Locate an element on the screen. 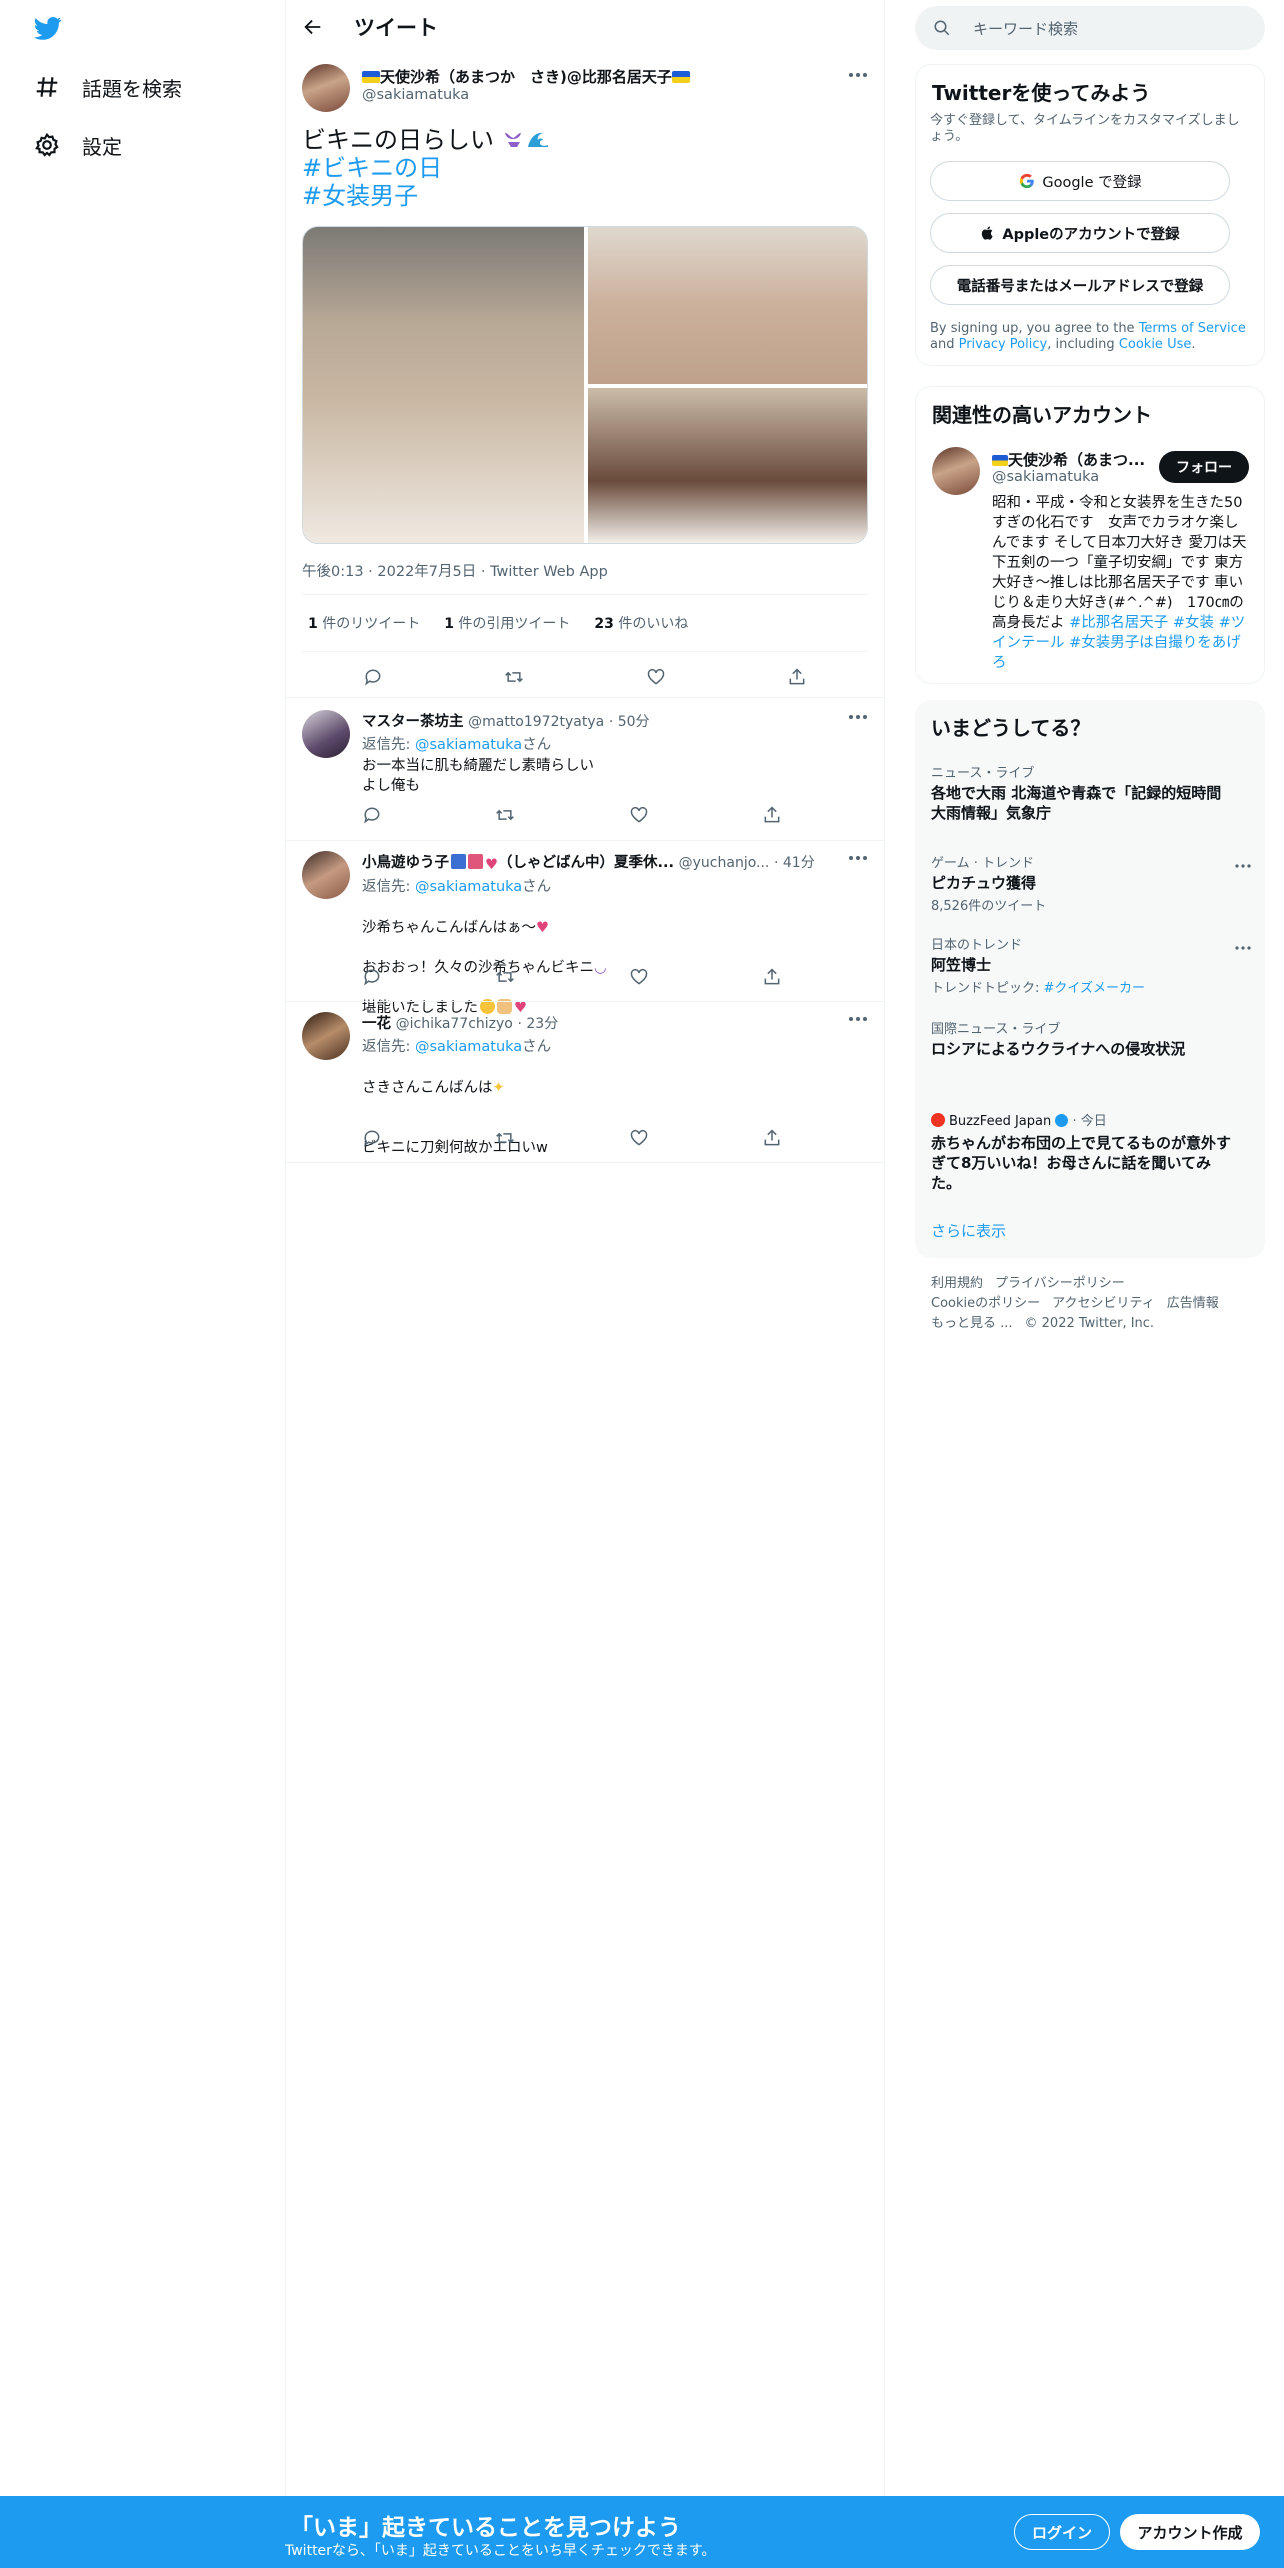 The image size is (1284, 2568). buzzfeed-logo-icon is located at coordinates (938, 1120).